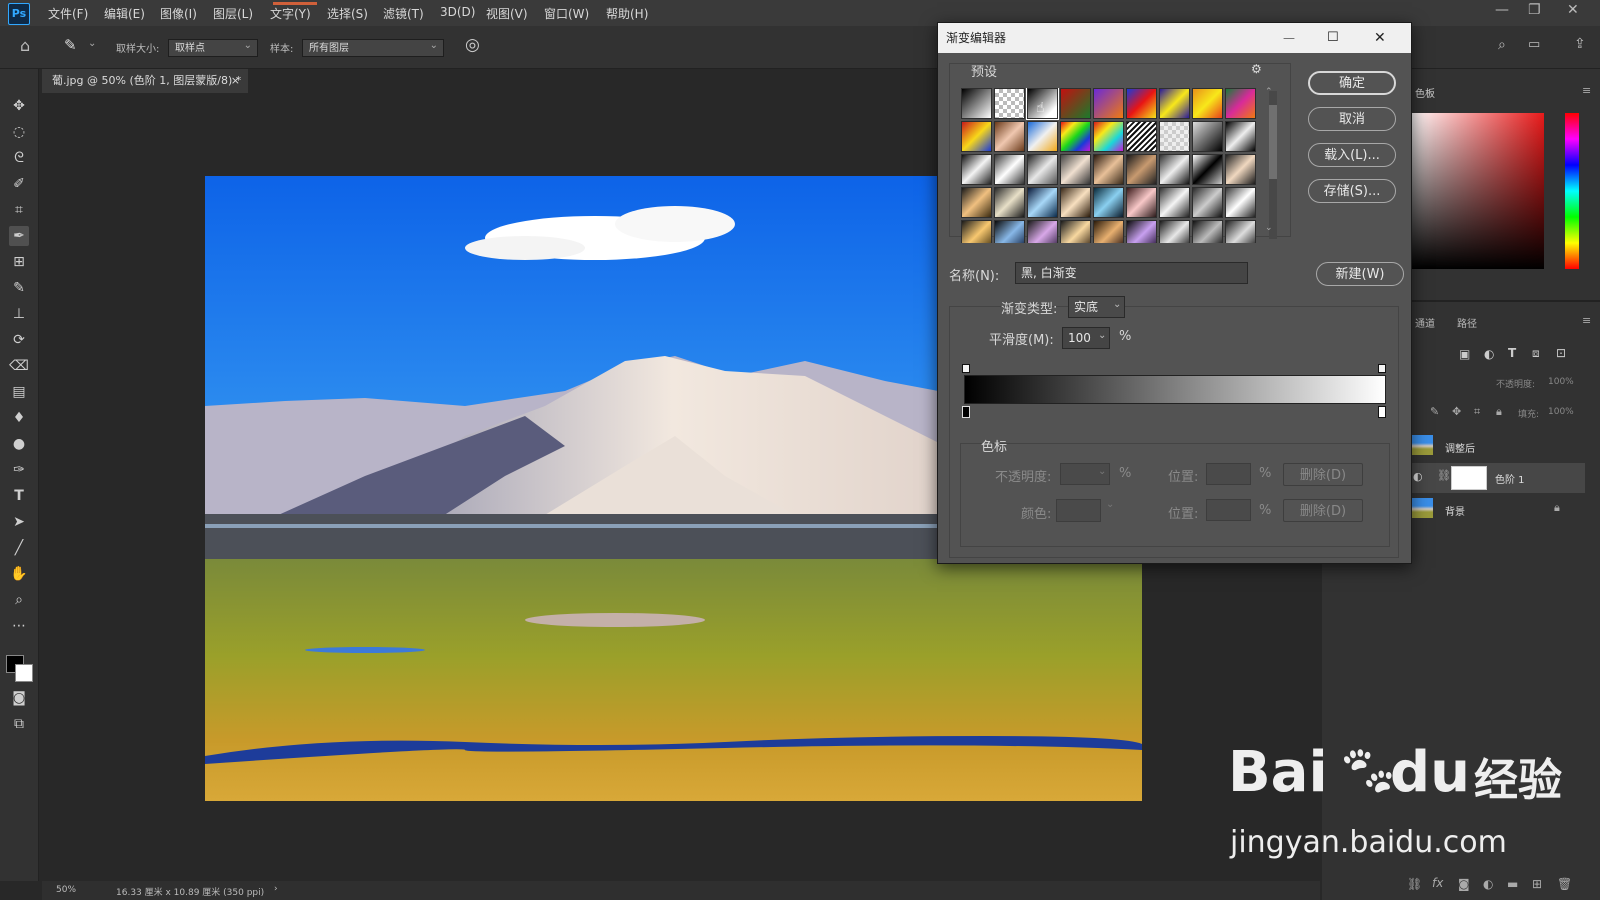  Describe the element at coordinates (1499, 412) in the screenshot. I see `lock-all-icon: 🔒︎` at that location.